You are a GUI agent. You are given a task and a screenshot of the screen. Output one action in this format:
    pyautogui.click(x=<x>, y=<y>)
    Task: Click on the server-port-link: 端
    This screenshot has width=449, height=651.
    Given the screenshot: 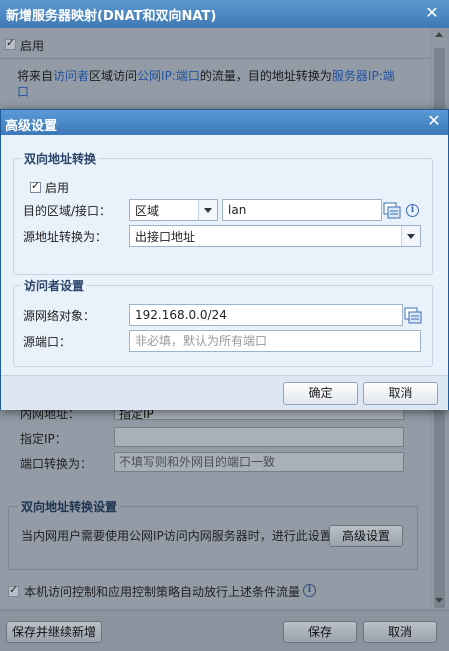 What is the action you would take?
    pyautogui.click(x=389, y=76)
    